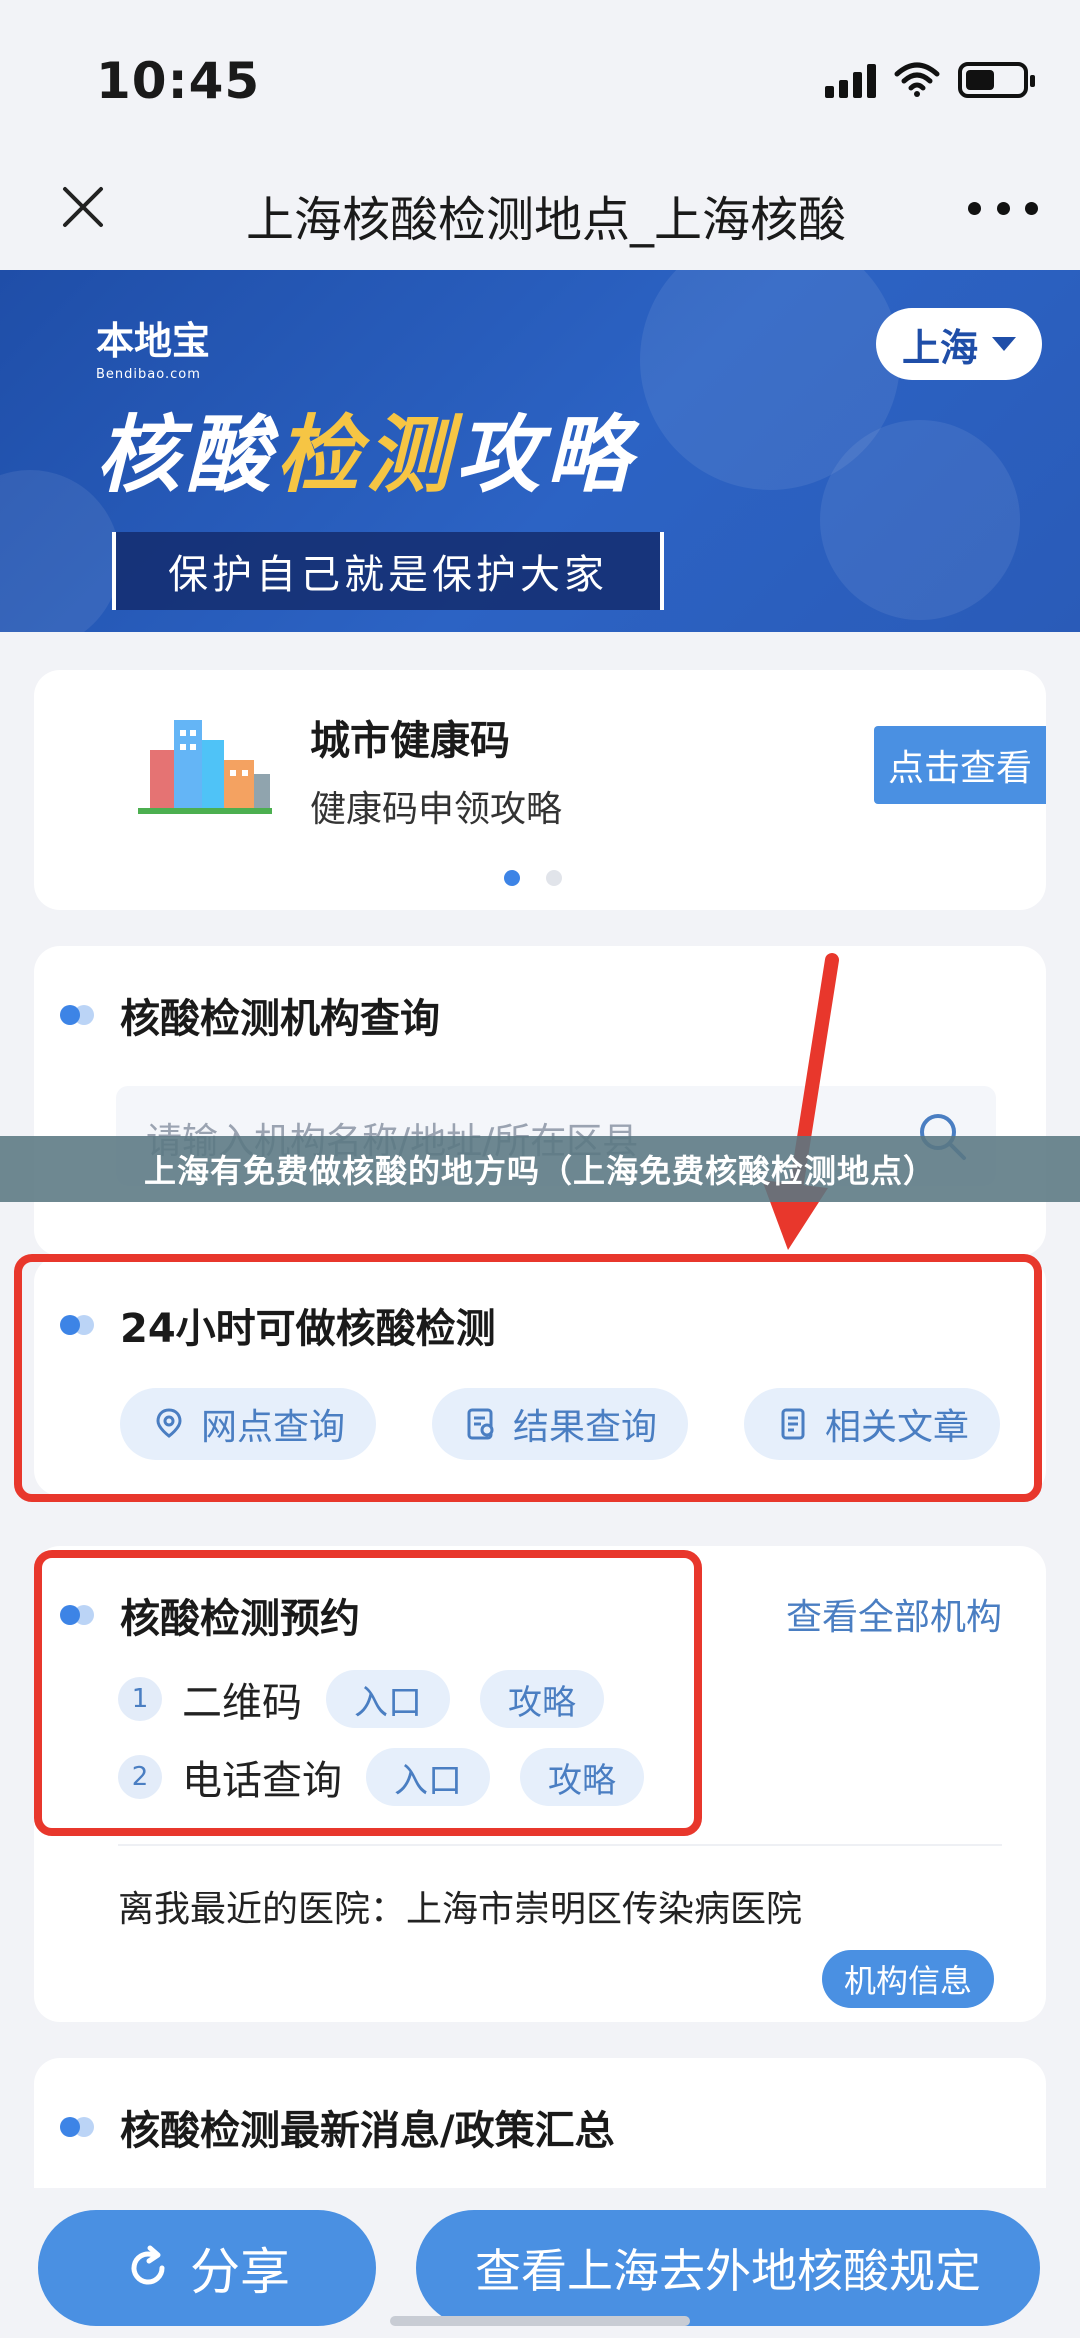 This screenshot has height=2338, width=1080. I want to click on section-title: 核酸检测机构查询, so click(280, 1019).